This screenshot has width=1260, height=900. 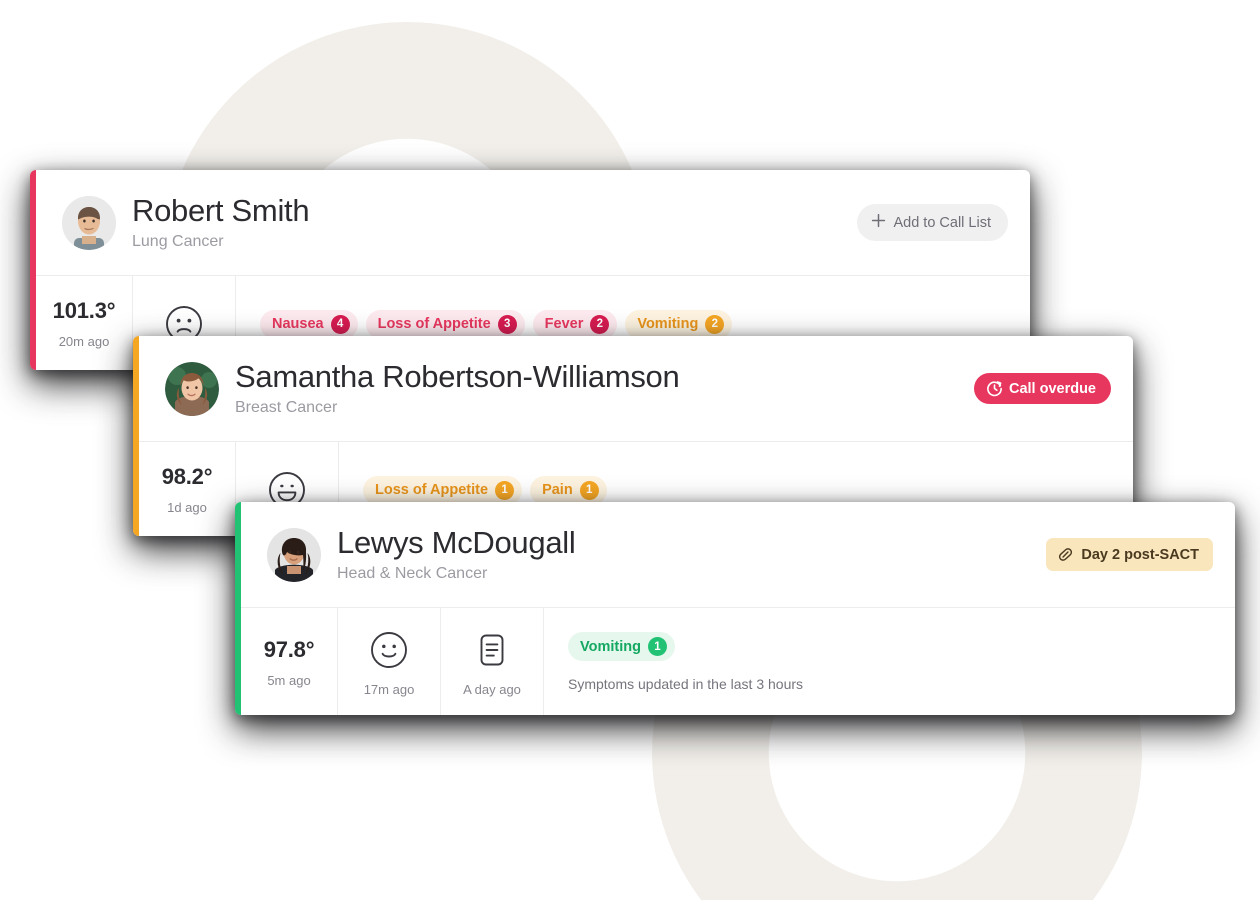 I want to click on add-to-call-list-button: Add to Call List, so click(x=932, y=222).